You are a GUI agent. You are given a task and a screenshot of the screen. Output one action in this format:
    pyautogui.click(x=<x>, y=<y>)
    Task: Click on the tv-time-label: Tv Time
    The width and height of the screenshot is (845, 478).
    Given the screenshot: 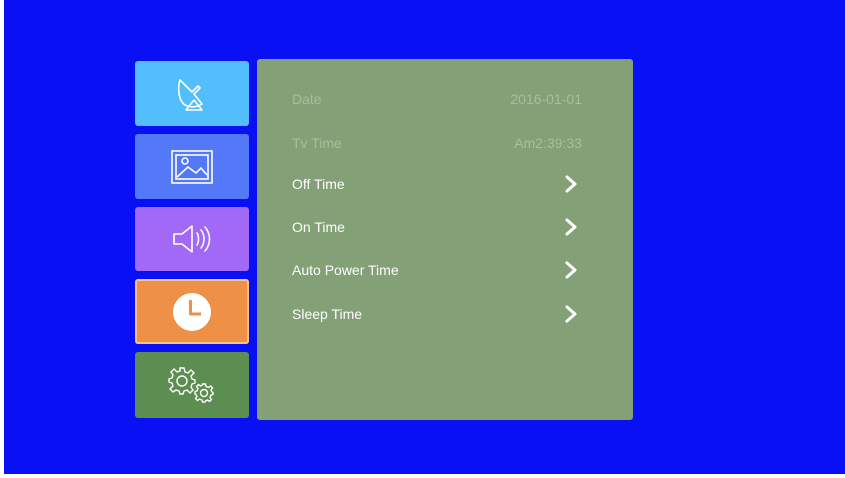 What is the action you would take?
    pyautogui.click(x=317, y=143)
    